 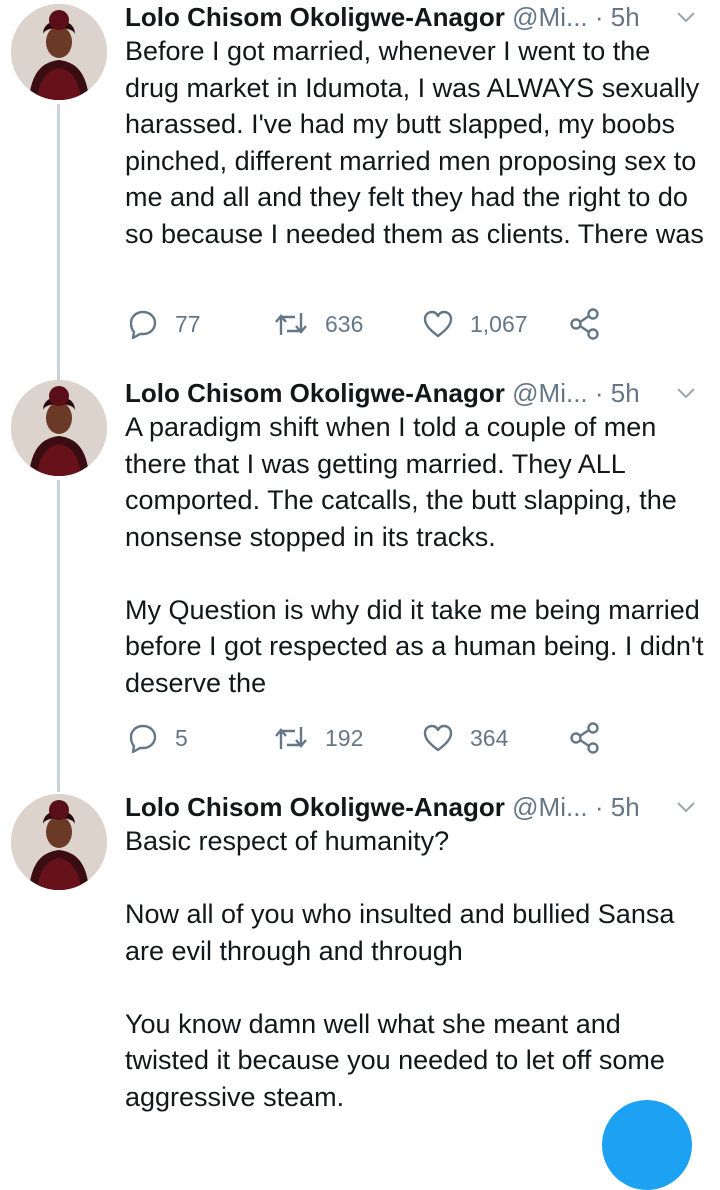 What do you see at coordinates (375, 738) in the screenshot?
I see `tweet-actions: 5 192 364` at bounding box center [375, 738].